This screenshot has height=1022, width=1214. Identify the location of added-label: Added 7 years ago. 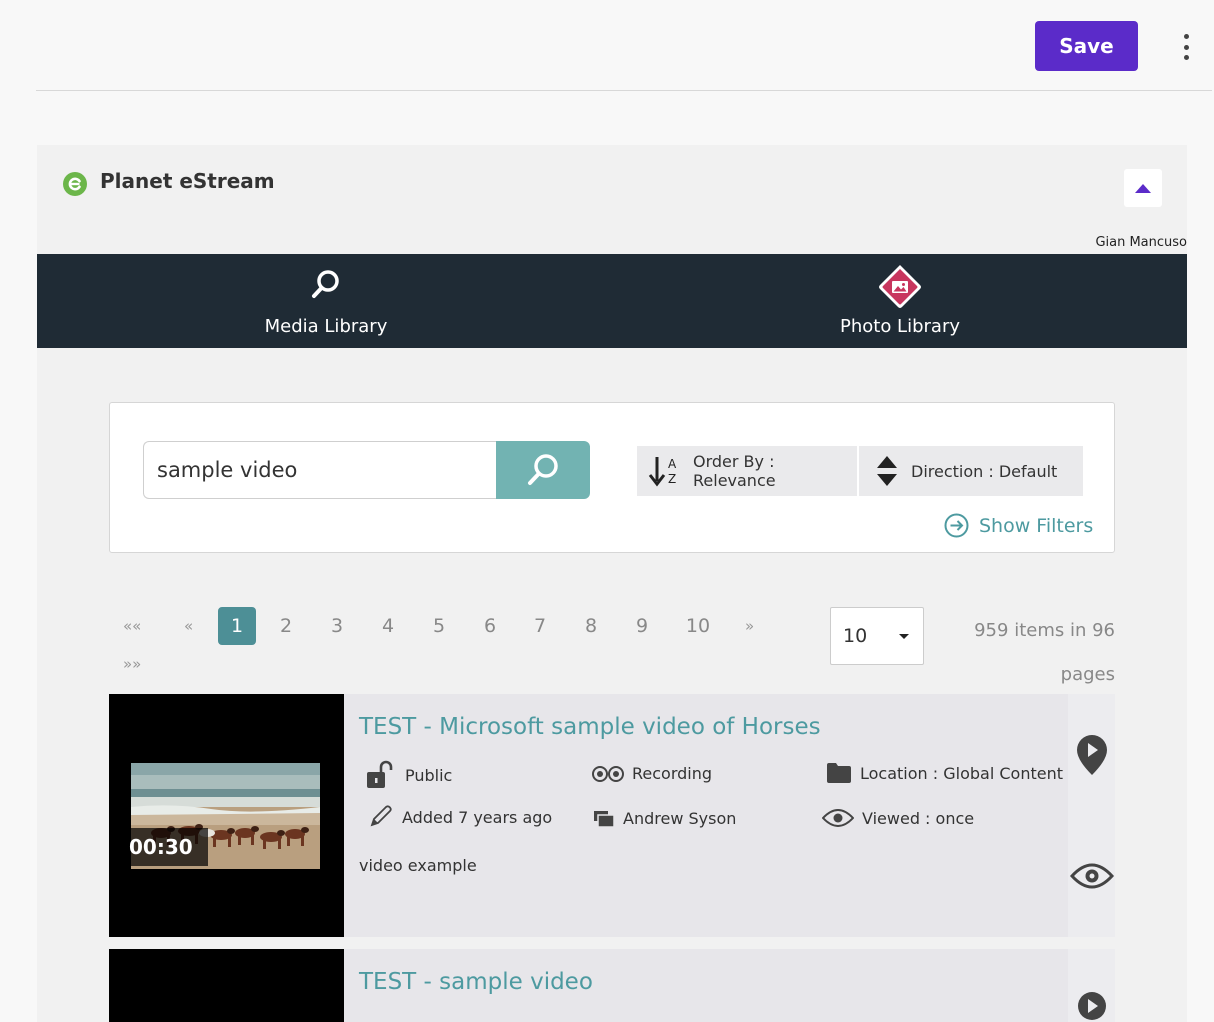
(477, 817).